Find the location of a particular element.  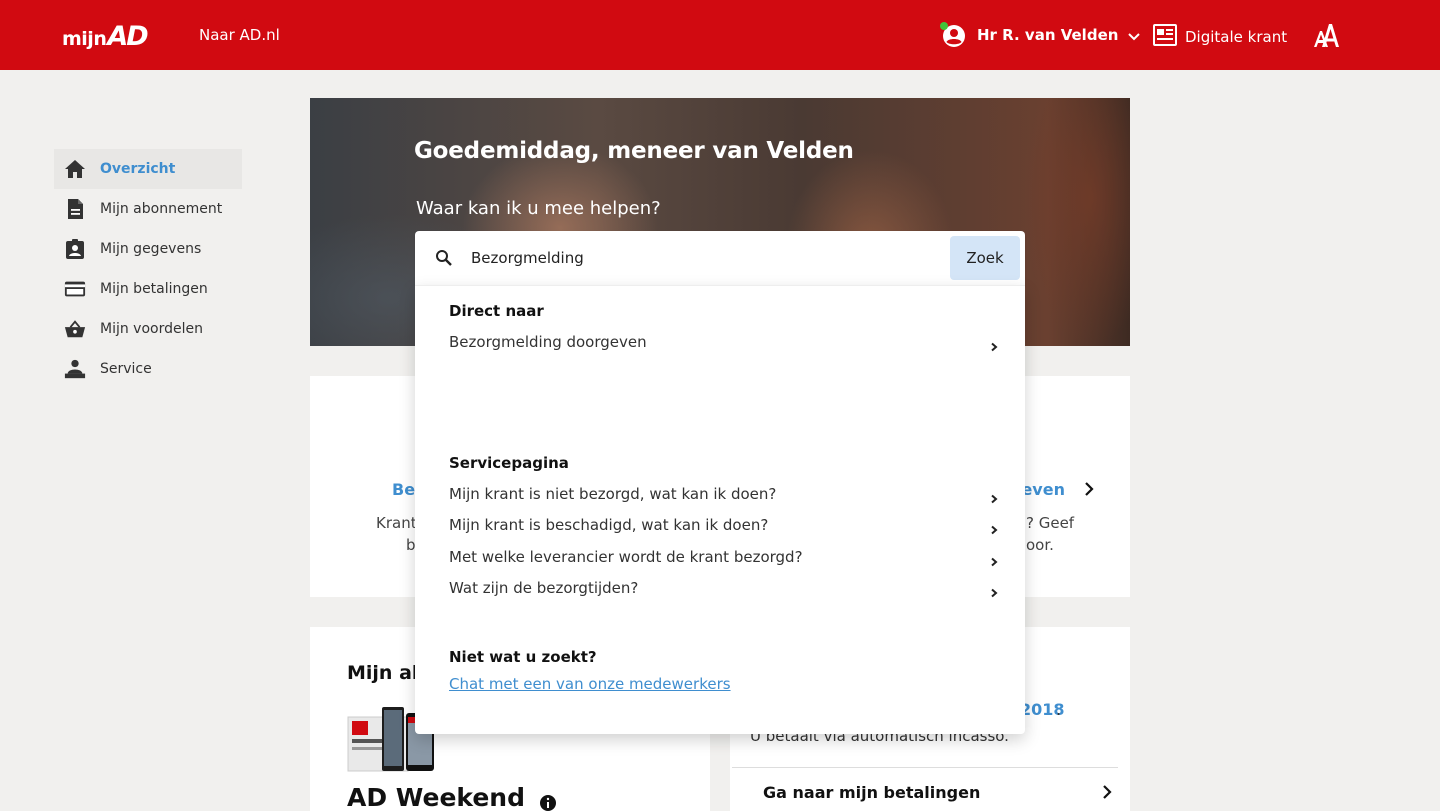

sidebar-item-mijn-gegevens: Mijn gegevens is located at coordinates (148, 249).